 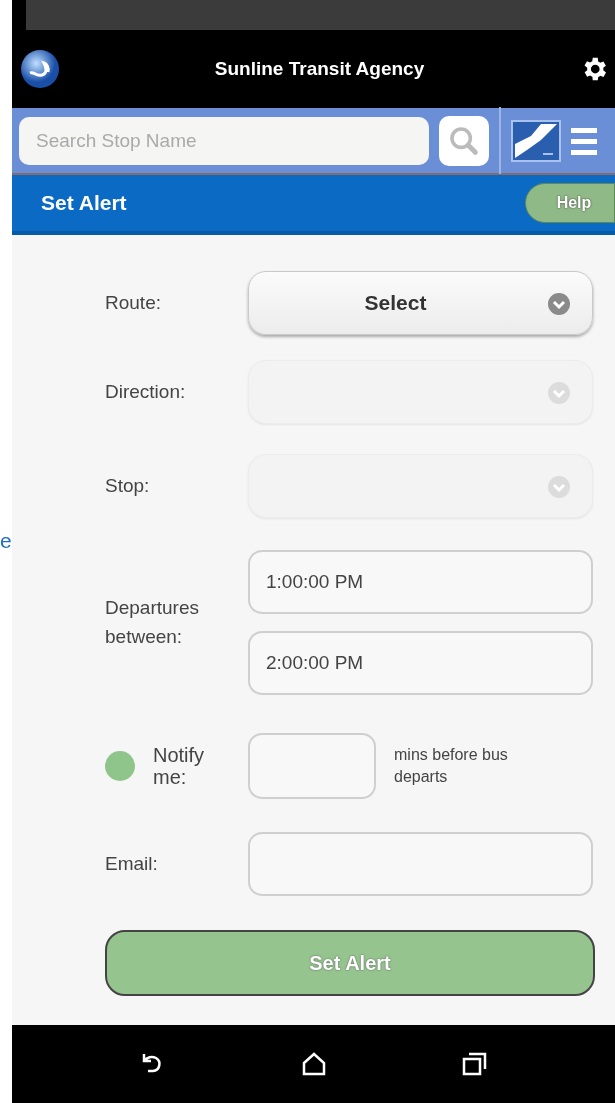 What do you see at coordinates (464, 140) in the screenshot?
I see `search-button` at bounding box center [464, 140].